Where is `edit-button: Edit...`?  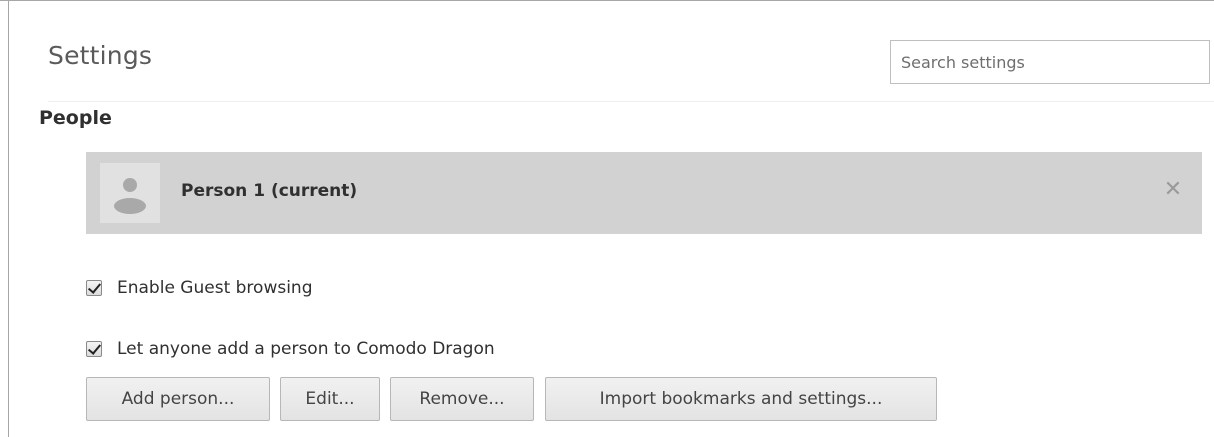 edit-button: Edit... is located at coordinates (330, 399).